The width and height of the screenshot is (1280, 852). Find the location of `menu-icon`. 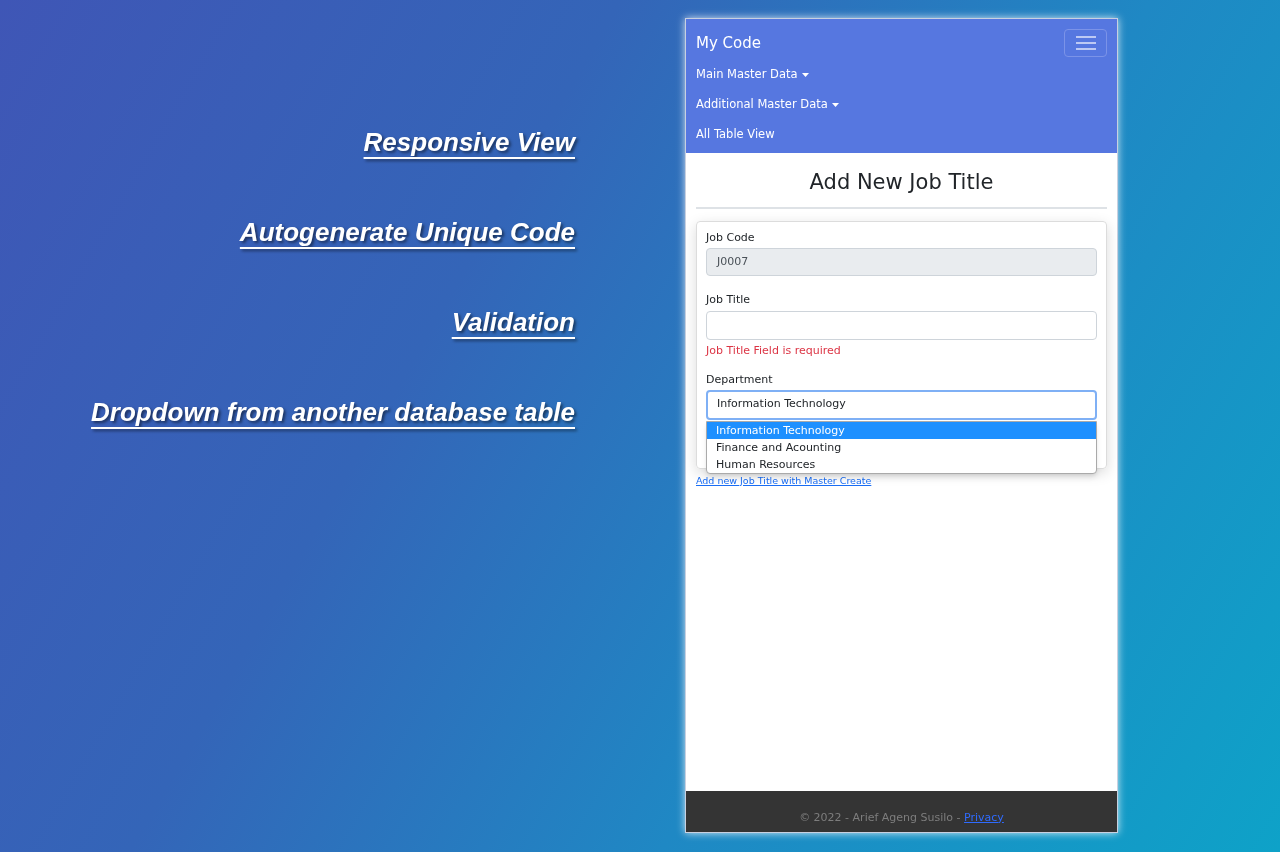

menu-icon is located at coordinates (1085, 43).